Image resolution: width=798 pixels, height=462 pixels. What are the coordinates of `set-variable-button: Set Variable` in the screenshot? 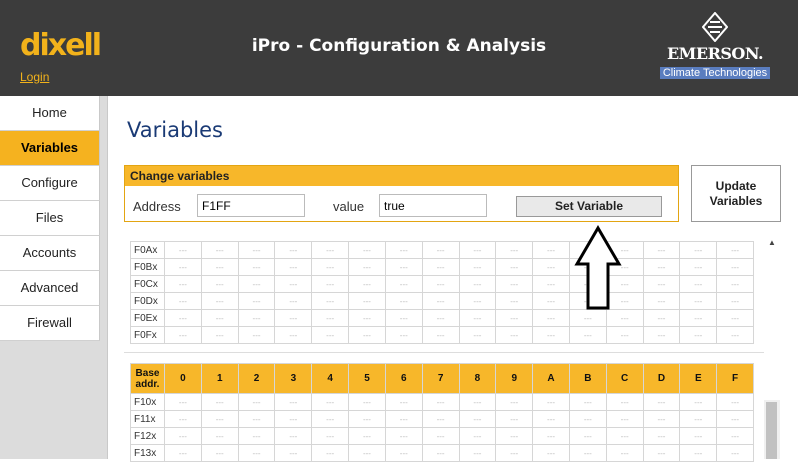 It's located at (589, 206).